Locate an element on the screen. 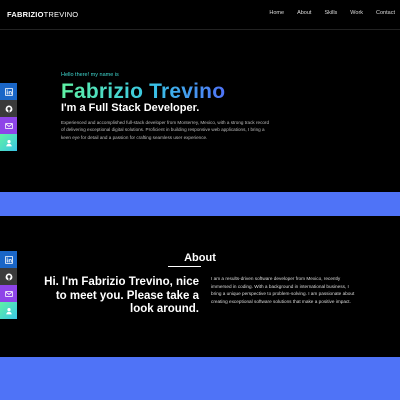 This screenshot has height=400, width=400. brand-logo: FABRIZIOTREVINO is located at coordinates (42, 14).